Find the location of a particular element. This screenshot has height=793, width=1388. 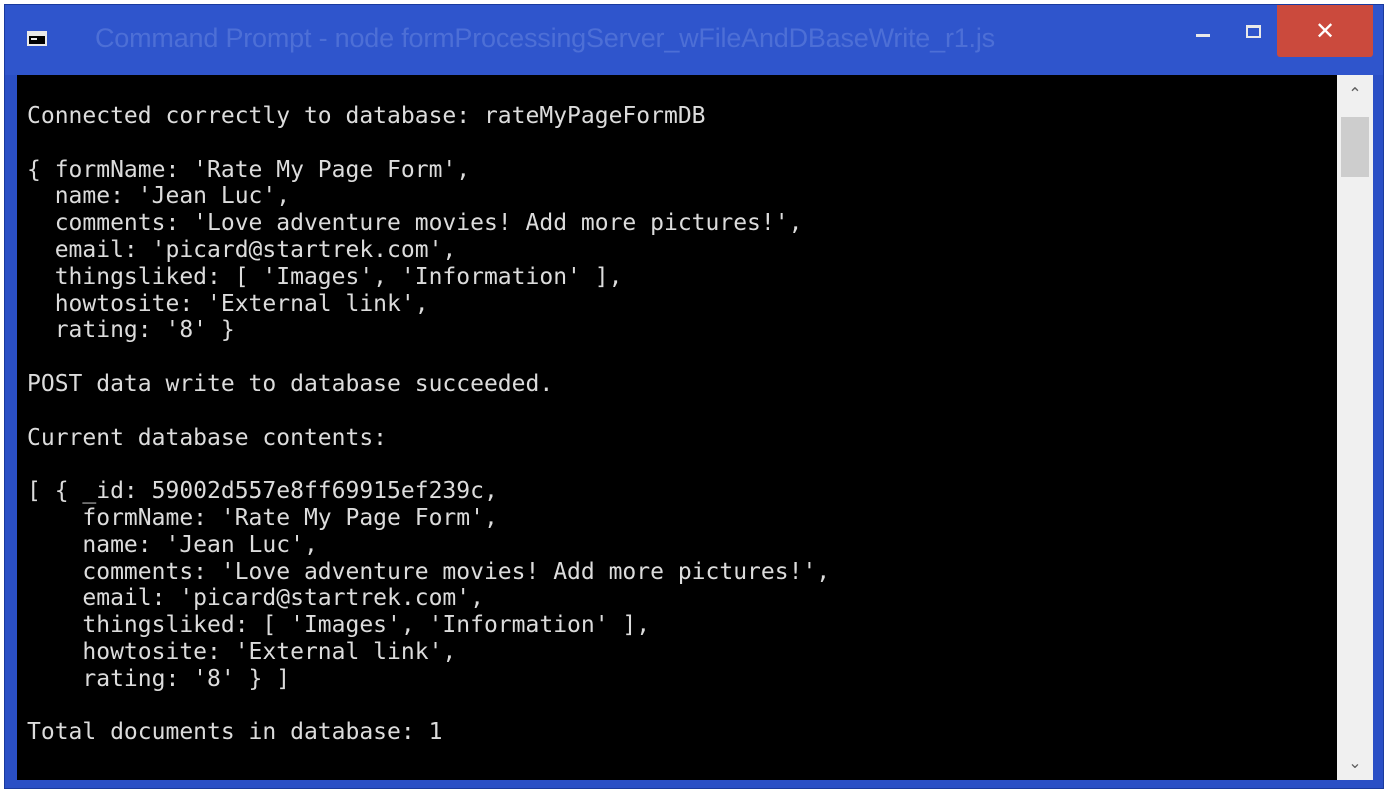

console-line: rating: '8' } ] is located at coordinates (159, 678).